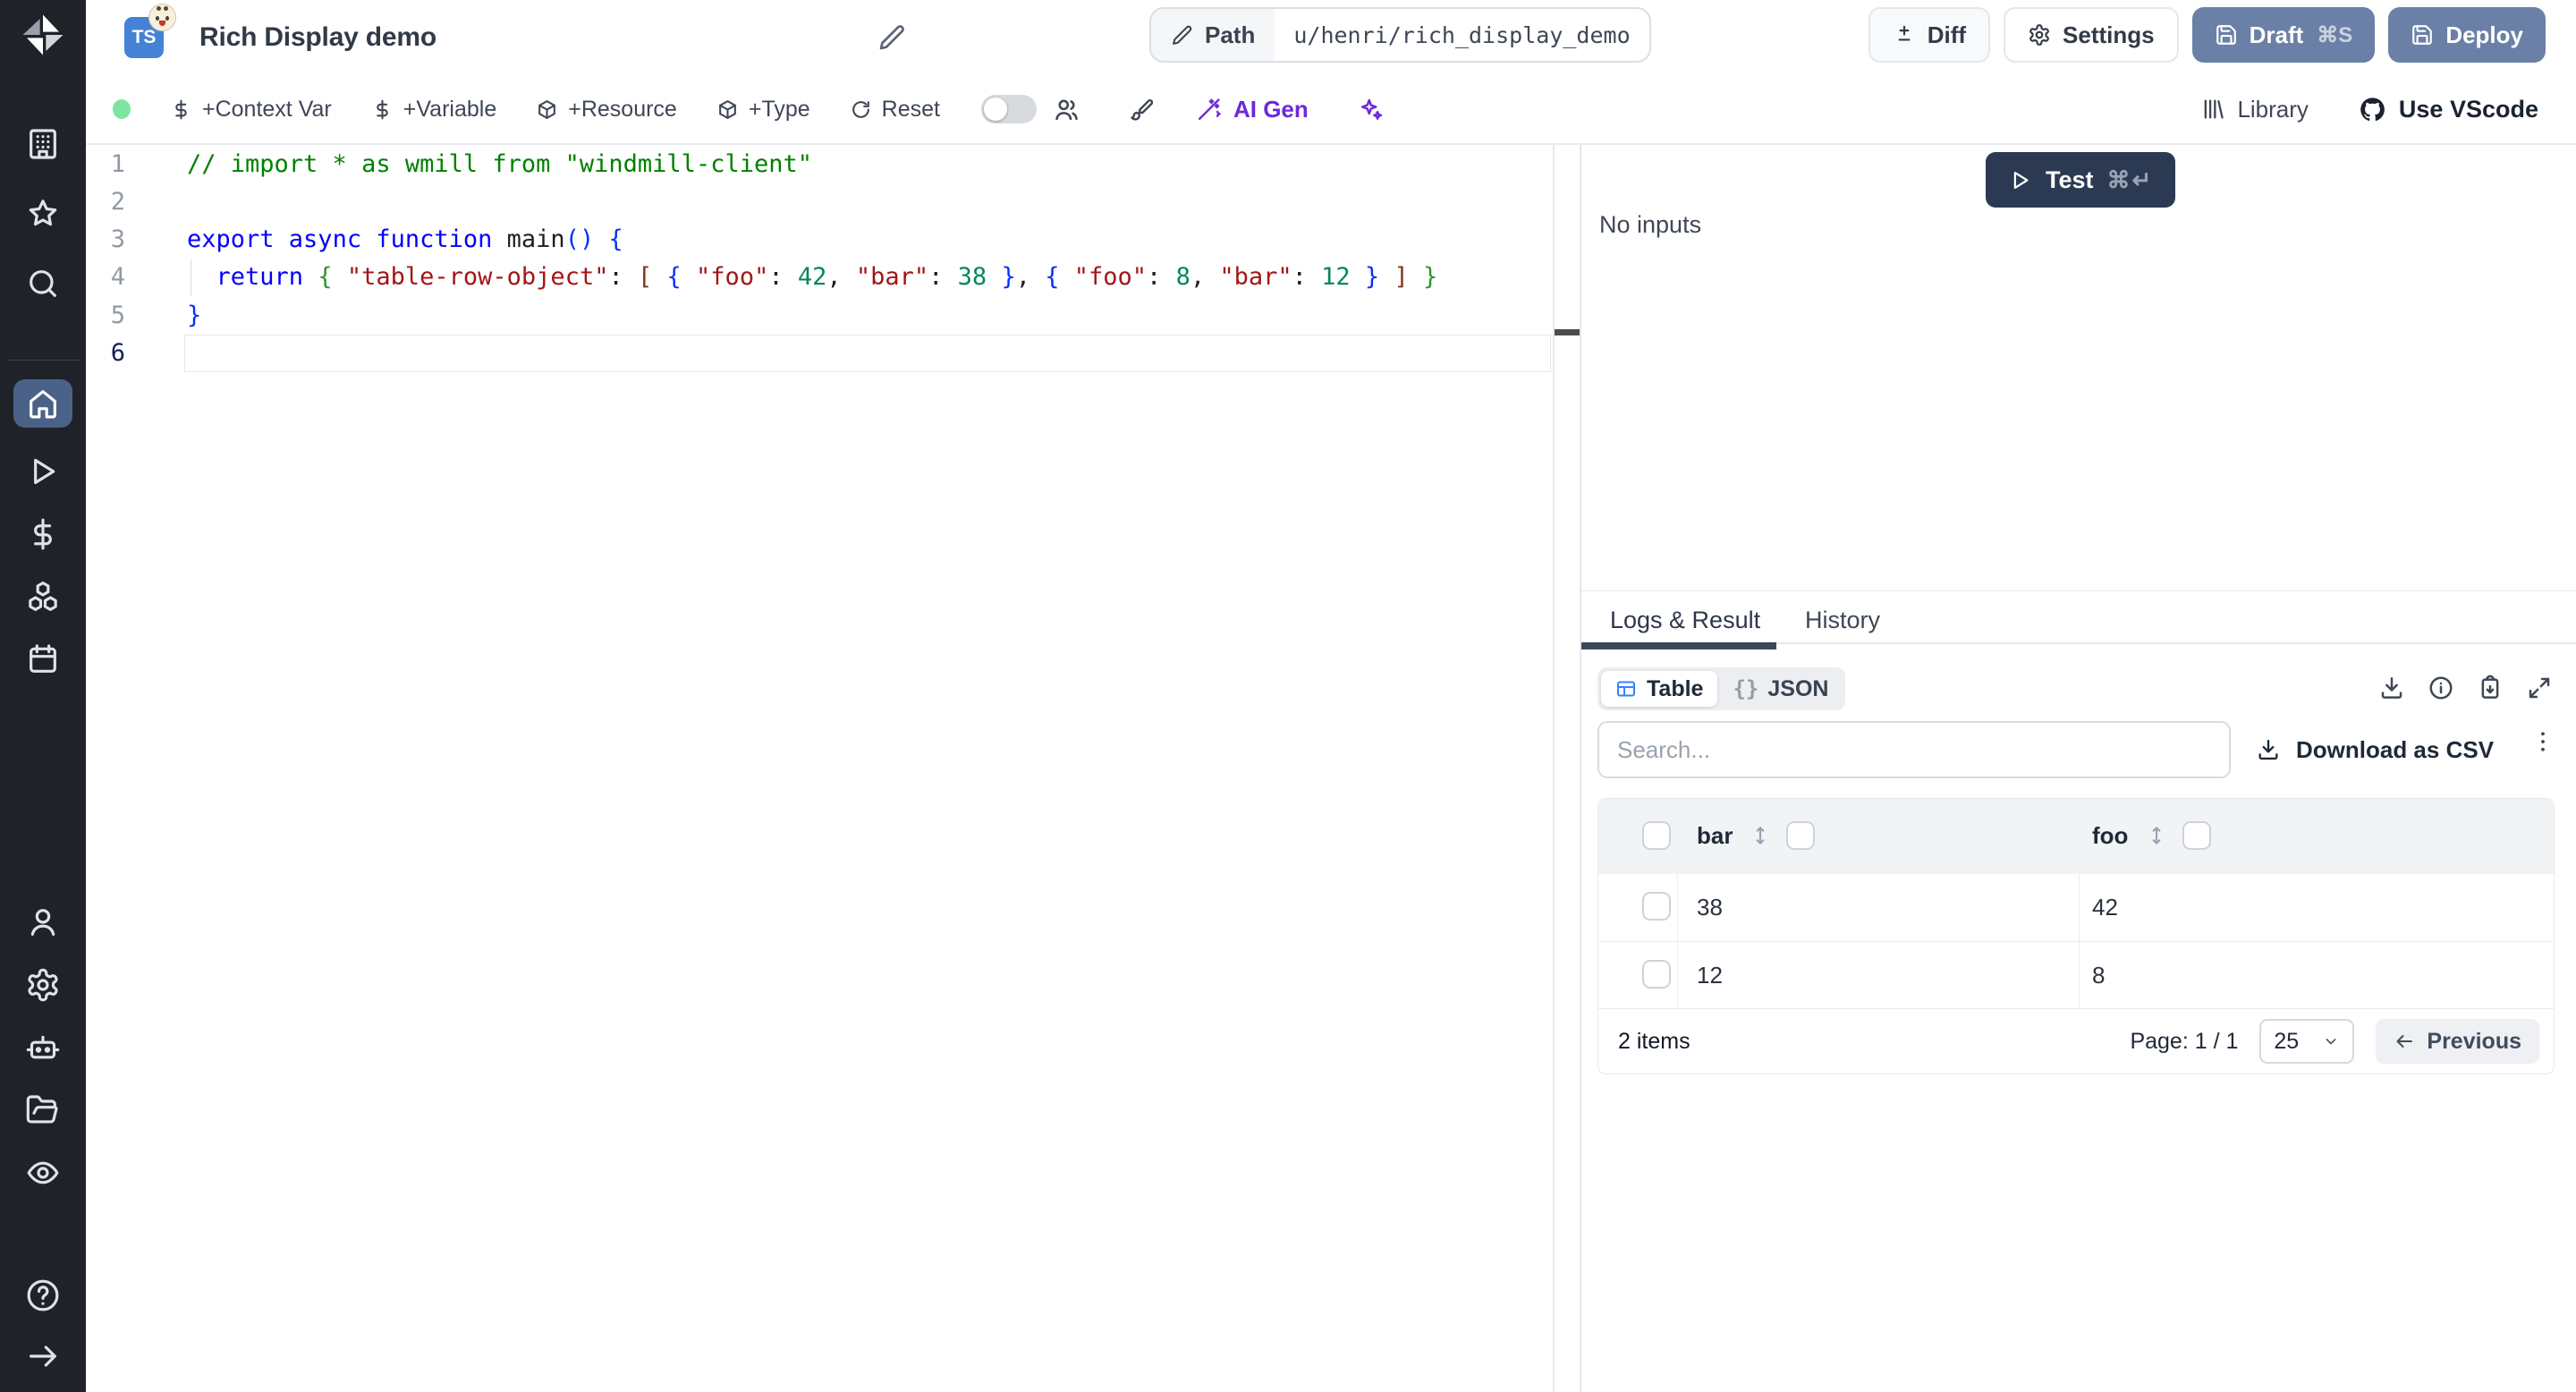 The width and height of the screenshot is (2576, 1392). Describe the element at coordinates (2110, 836) in the screenshot. I see `column-header-foo: foo` at that location.